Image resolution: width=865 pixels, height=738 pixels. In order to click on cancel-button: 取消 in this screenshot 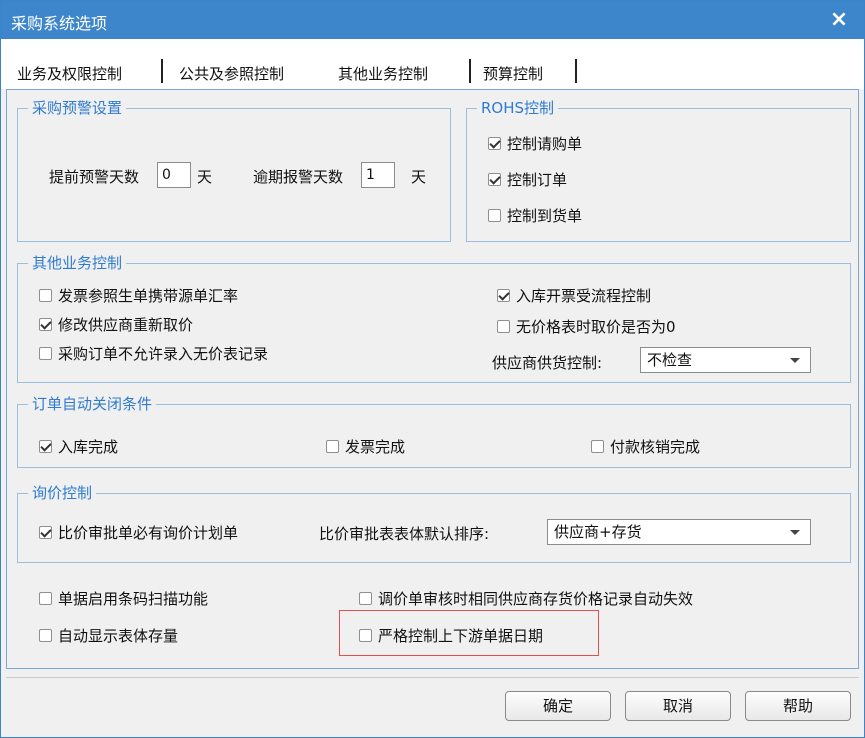, I will do `click(678, 706)`.